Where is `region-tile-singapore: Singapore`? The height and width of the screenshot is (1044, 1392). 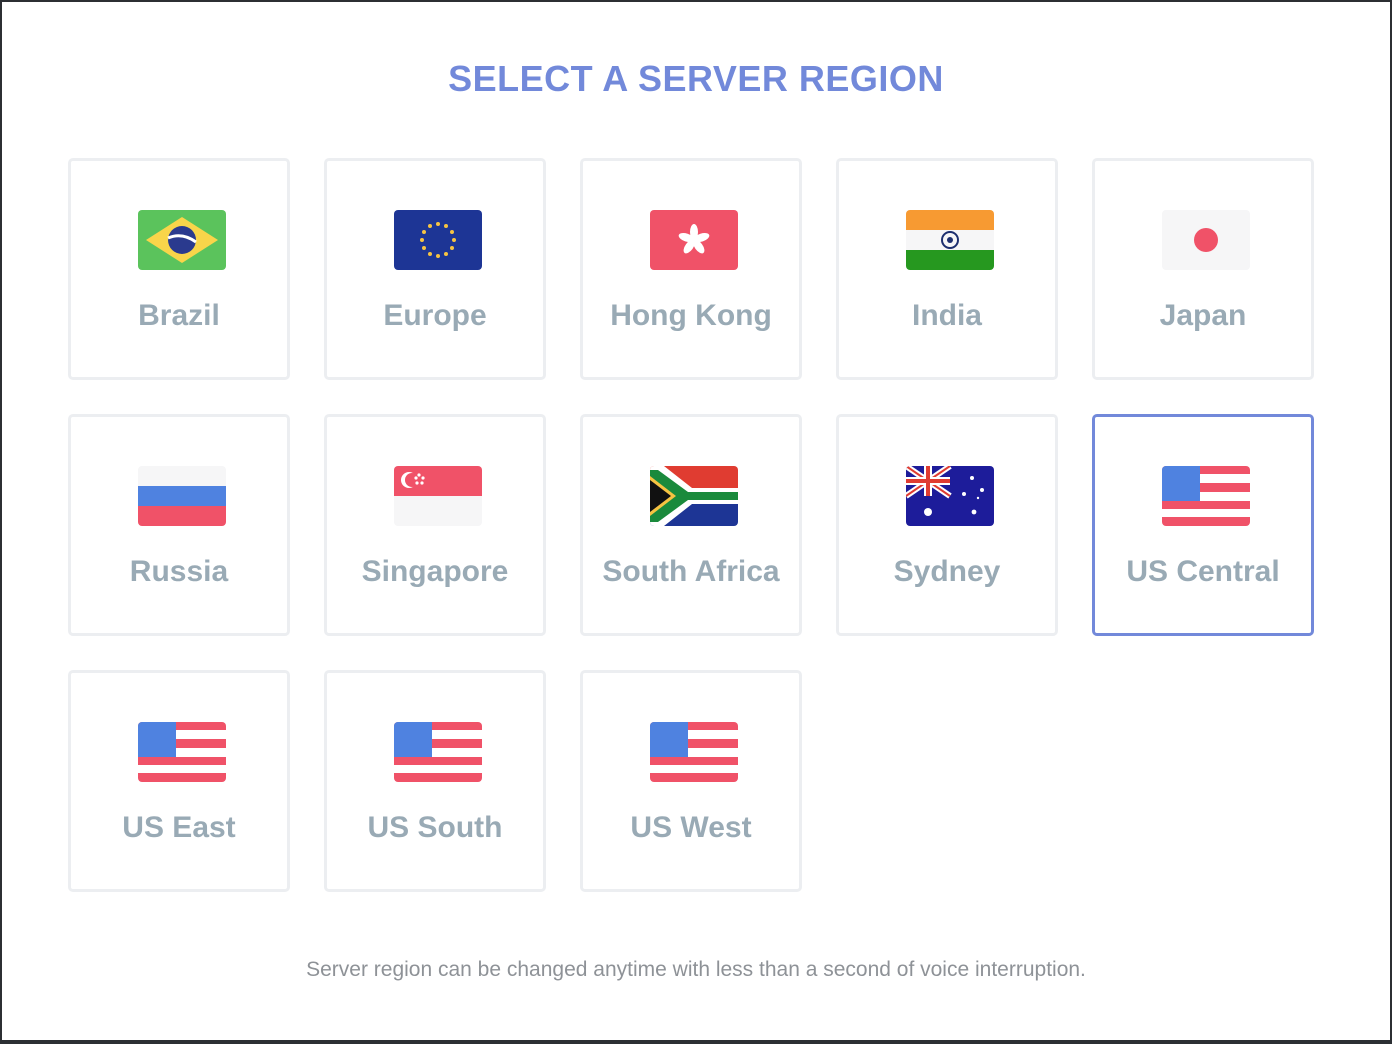
region-tile-singapore: Singapore is located at coordinates (435, 525).